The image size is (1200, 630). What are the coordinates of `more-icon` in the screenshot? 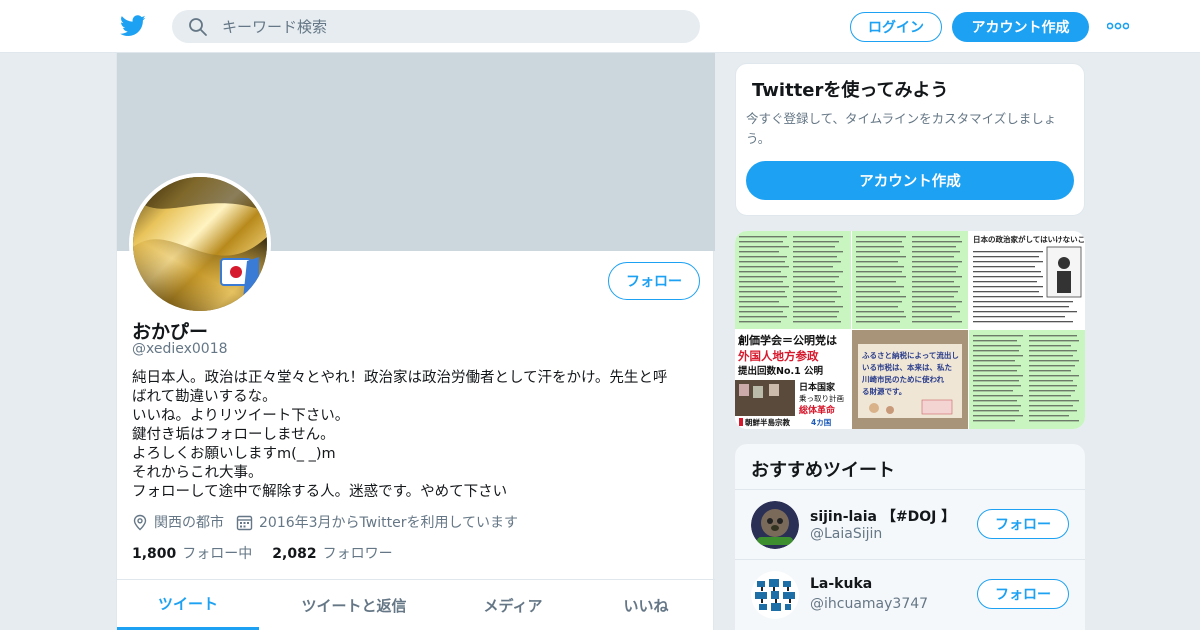 It's located at (1118, 26).